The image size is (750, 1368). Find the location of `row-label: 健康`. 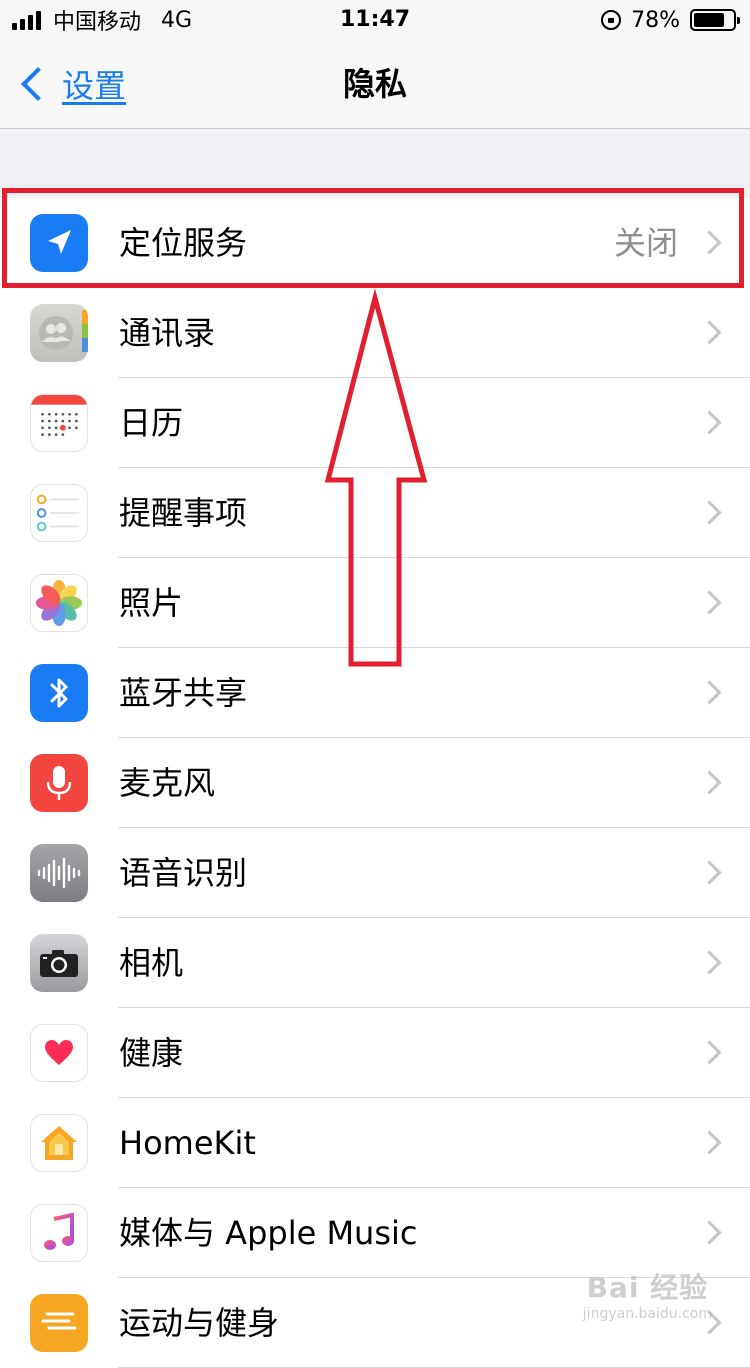

row-label: 健康 is located at coordinates (151, 1053).